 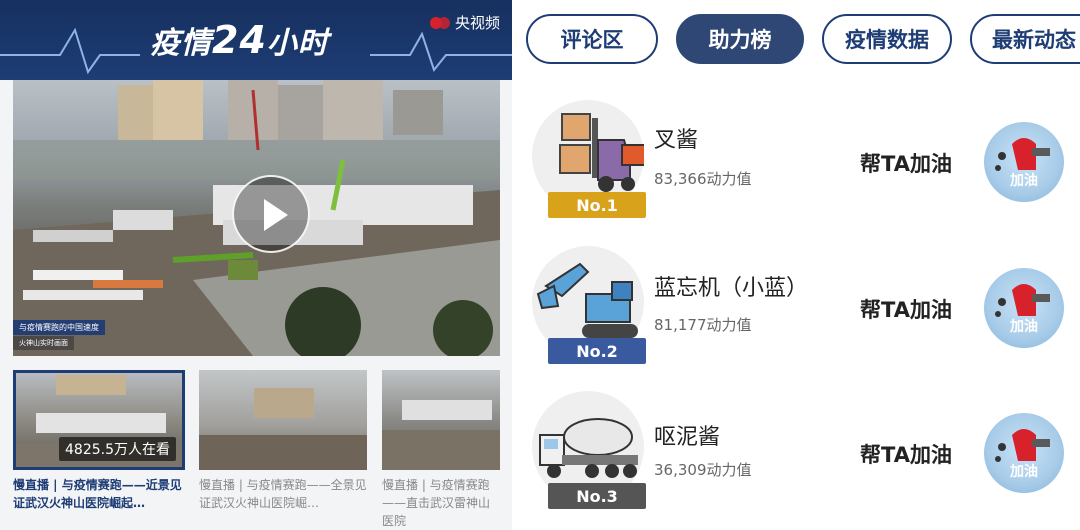 I want to click on title-suffix: 小时, so click(x=297, y=43).